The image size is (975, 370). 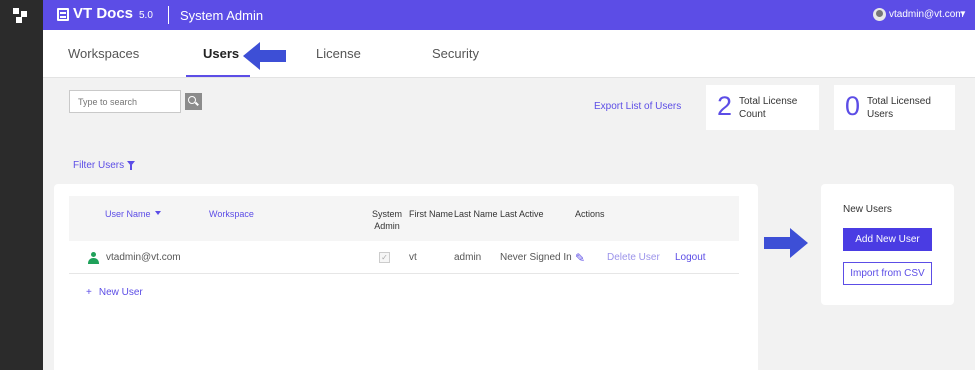 I want to click on filter-icon, so click(x=131, y=165).